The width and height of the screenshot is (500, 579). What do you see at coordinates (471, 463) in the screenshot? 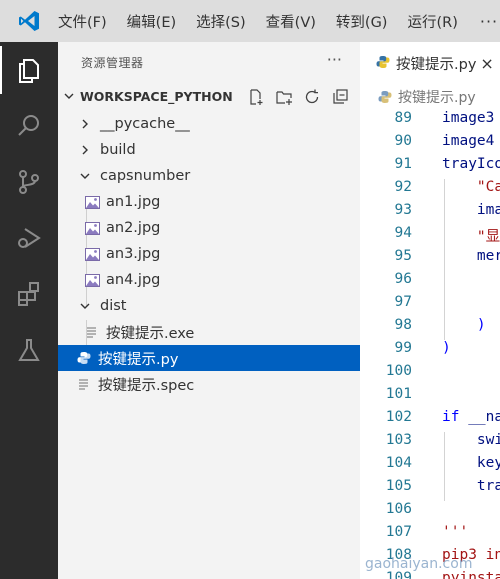
I see `code-text: key` at bounding box center [471, 463].